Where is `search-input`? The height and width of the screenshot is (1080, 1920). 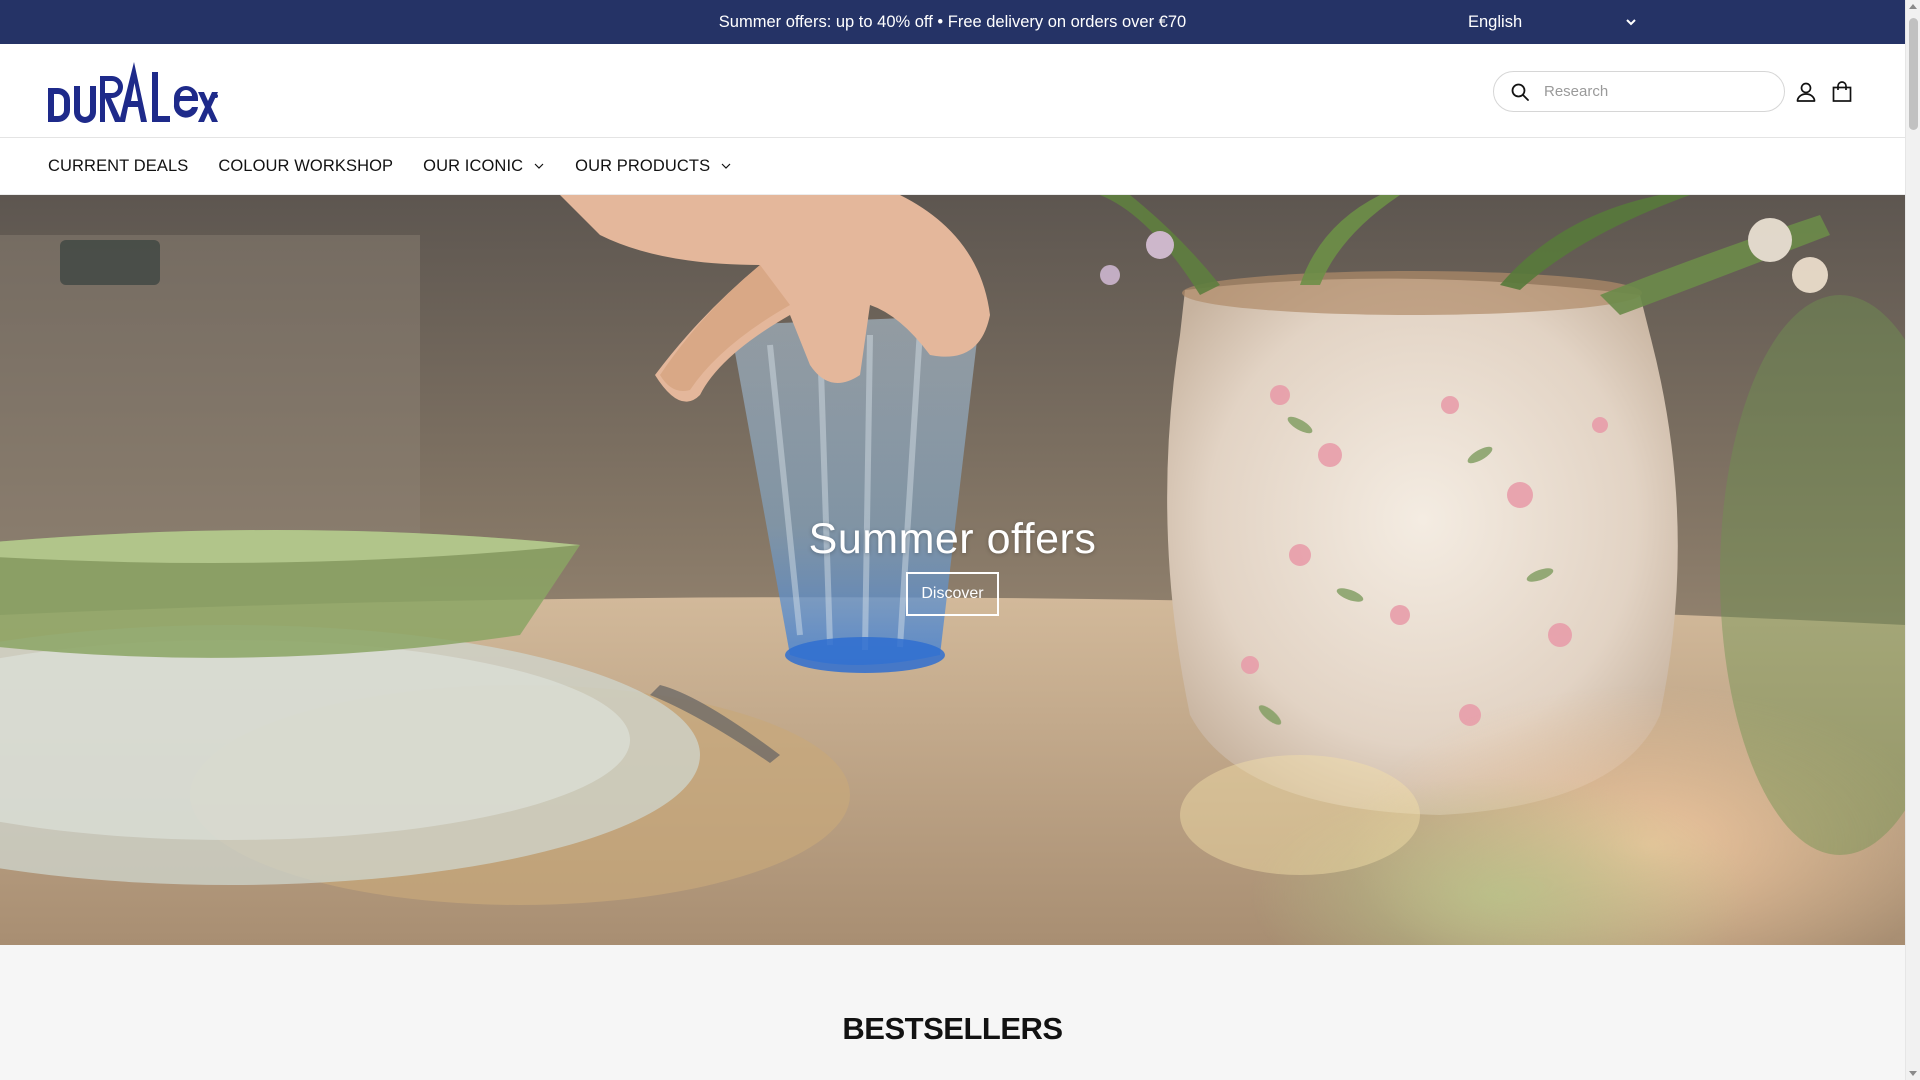
search-input is located at coordinates (1654, 91).